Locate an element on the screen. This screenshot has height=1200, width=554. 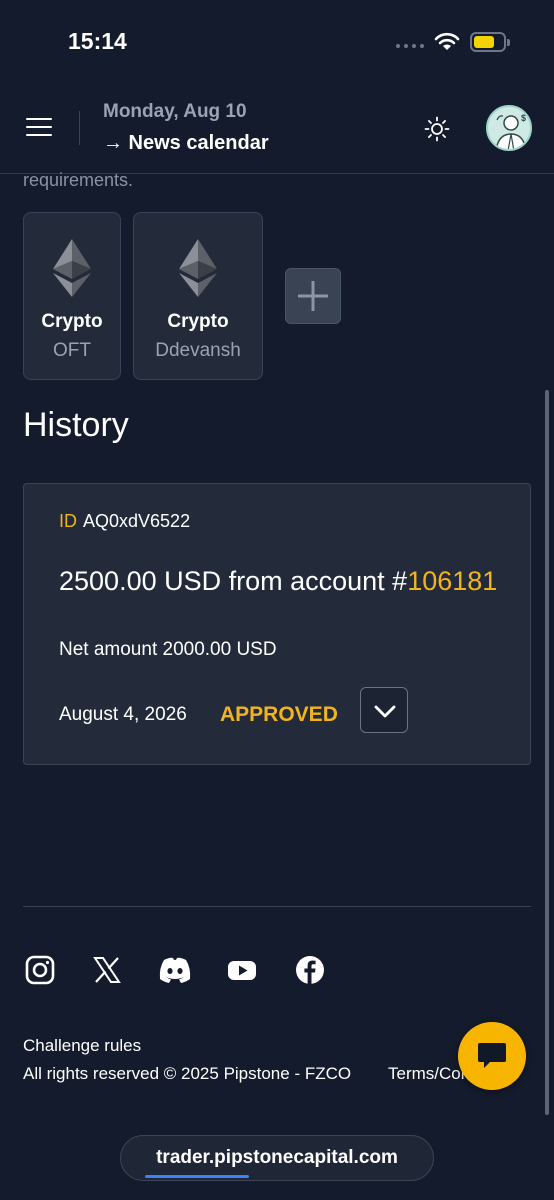
expand-details-button is located at coordinates (384, 710).